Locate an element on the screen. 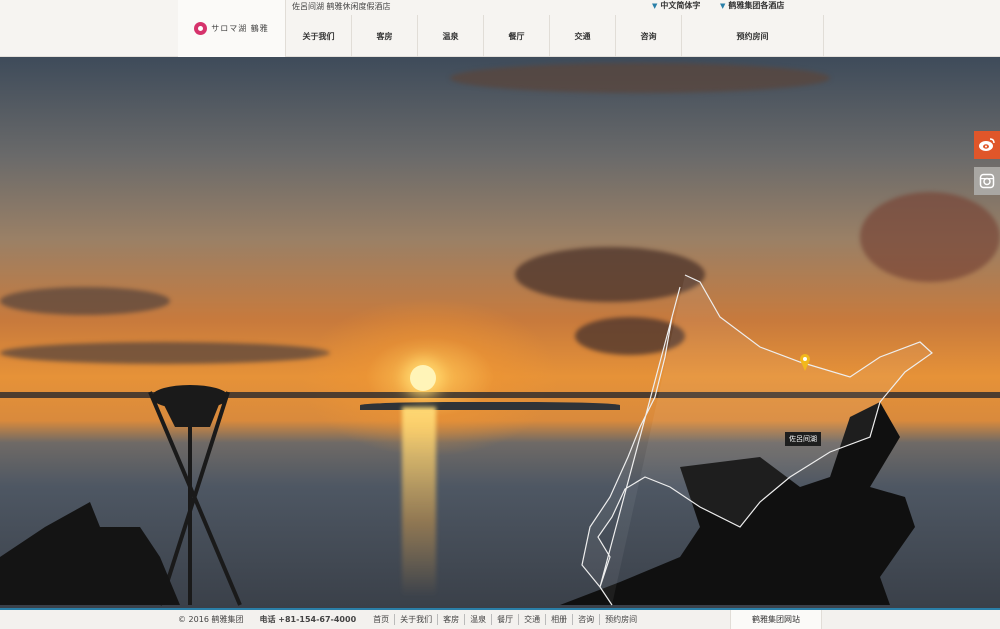  nav-item-restaurant: 餐厅 is located at coordinates (517, 36).